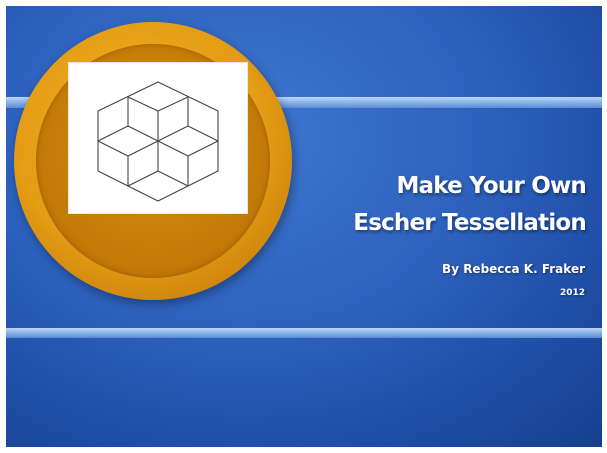  What do you see at coordinates (470, 223) in the screenshot?
I see `title-line-2: Escher Tessellation` at bounding box center [470, 223].